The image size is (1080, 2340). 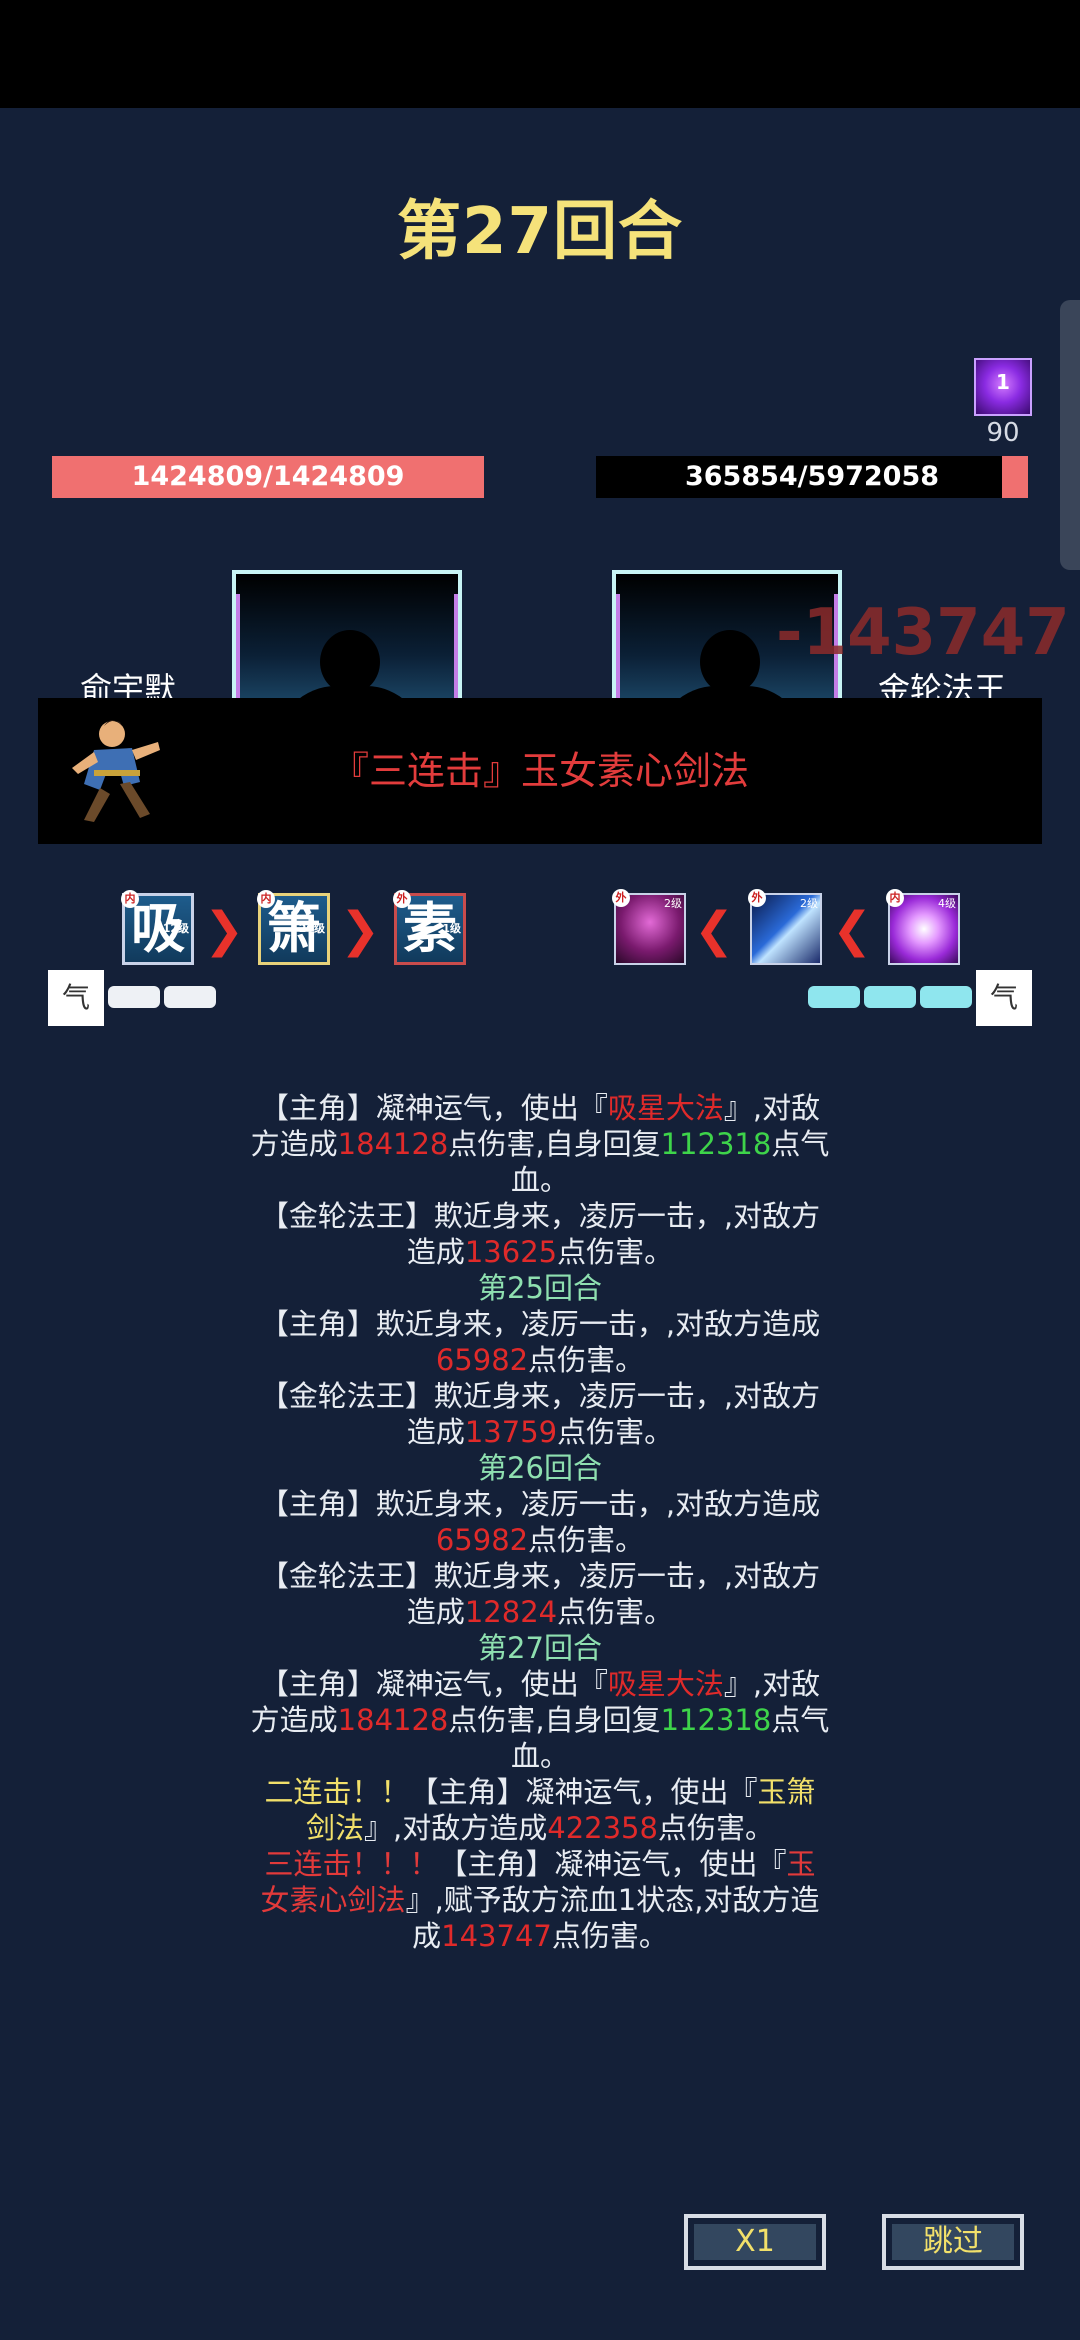 I want to click on enemy-qi-label: 气, so click(x=1004, y=998).